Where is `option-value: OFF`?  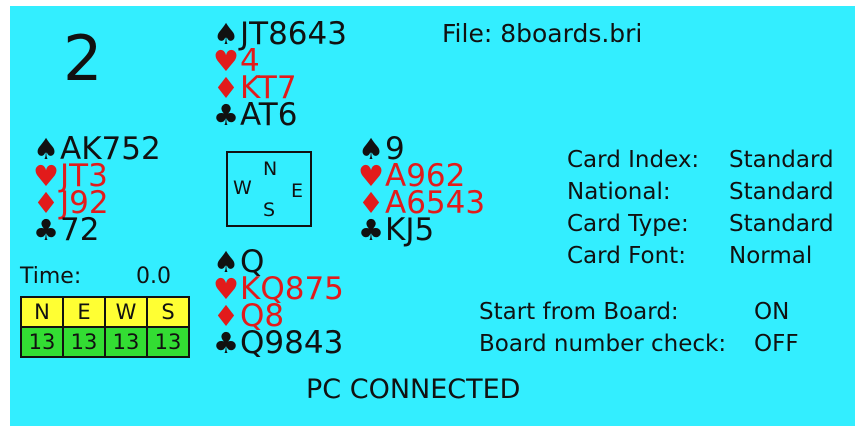
option-value: OFF is located at coordinates (776, 344).